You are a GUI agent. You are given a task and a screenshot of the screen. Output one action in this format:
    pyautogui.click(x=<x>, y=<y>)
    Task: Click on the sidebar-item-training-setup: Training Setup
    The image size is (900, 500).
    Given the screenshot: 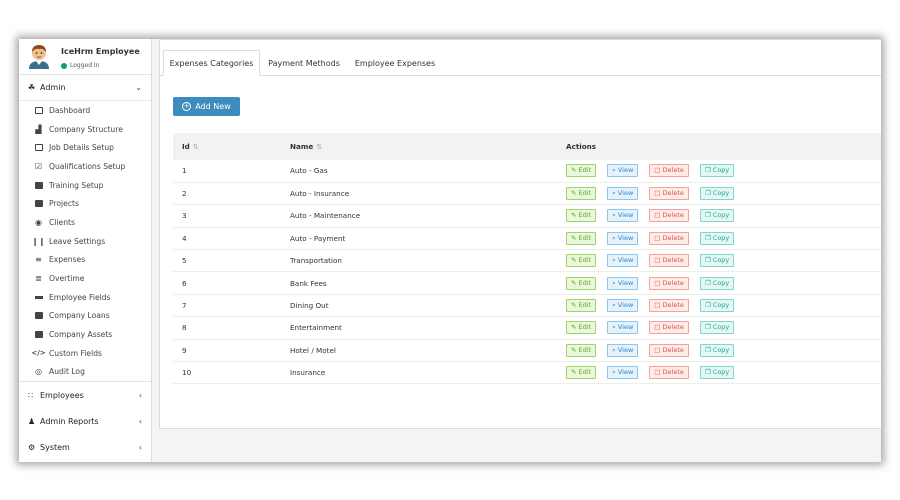 What is the action you would take?
    pyautogui.click(x=85, y=185)
    